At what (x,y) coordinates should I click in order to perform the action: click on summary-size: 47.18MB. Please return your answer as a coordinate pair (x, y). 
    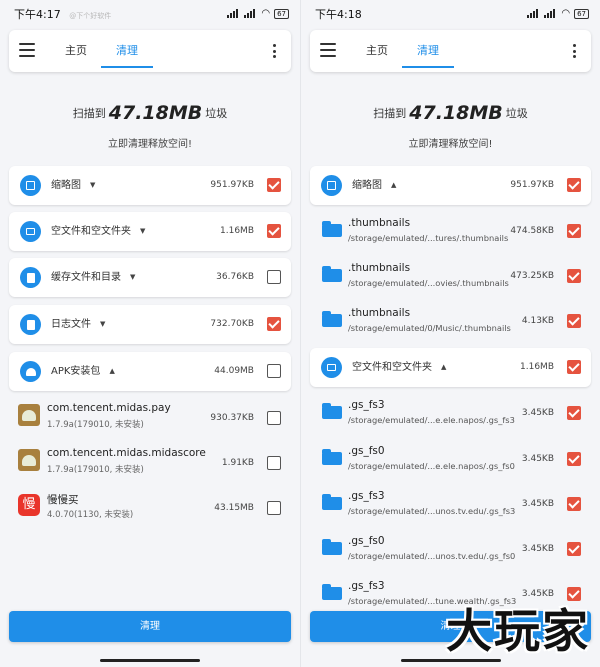
    Looking at the image, I should click on (456, 113).